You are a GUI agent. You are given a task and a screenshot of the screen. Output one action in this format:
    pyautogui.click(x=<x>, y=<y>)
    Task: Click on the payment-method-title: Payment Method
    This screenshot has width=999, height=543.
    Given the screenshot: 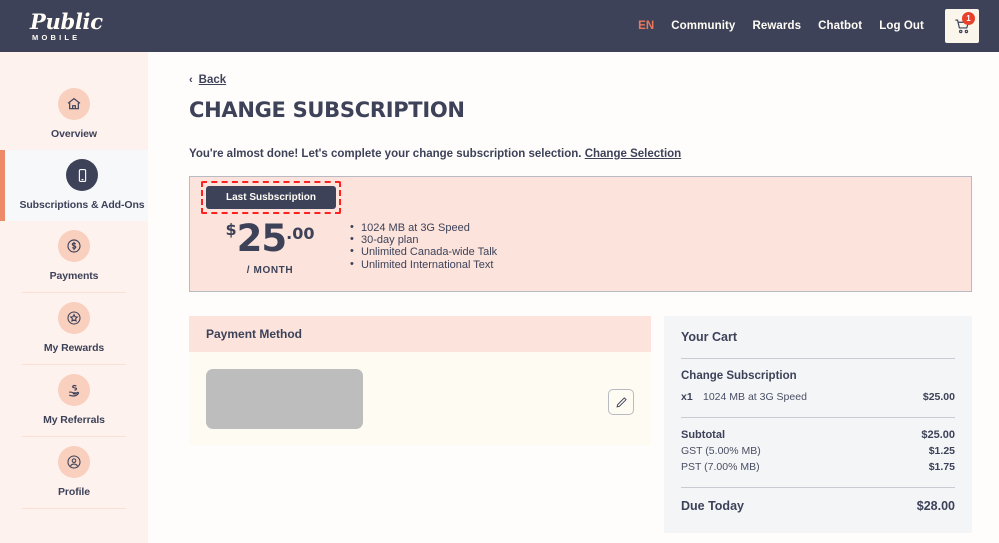 What is the action you would take?
    pyautogui.click(x=420, y=334)
    